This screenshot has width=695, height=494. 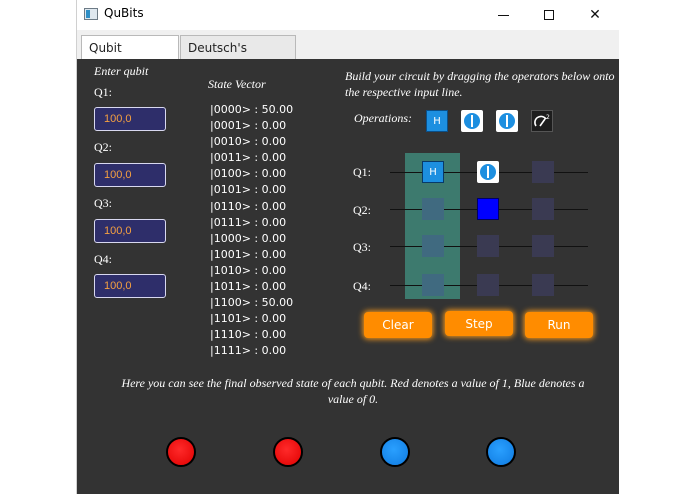 I want to click on run-button: Run, so click(x=559, y=325).